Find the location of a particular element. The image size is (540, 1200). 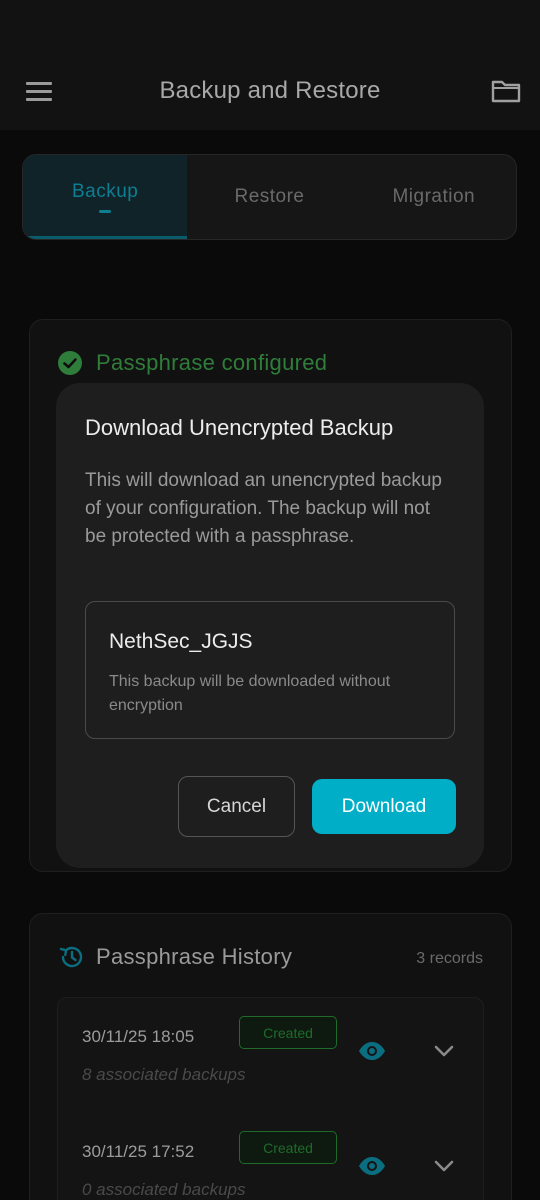

page-title: Backup and Restore is located at coordinates (270, 90).